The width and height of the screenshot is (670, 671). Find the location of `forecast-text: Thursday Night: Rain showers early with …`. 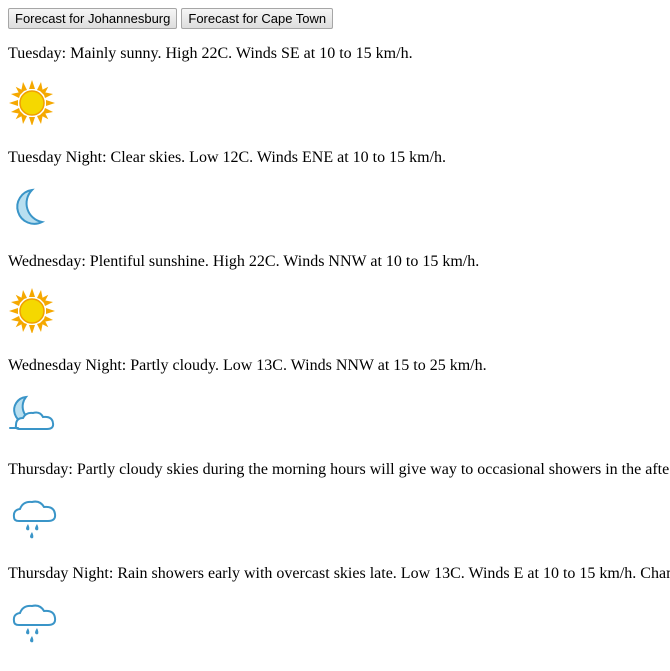

forecast-text: Thursday Night: Rain showers early with … is located at coordinates (339, 573).